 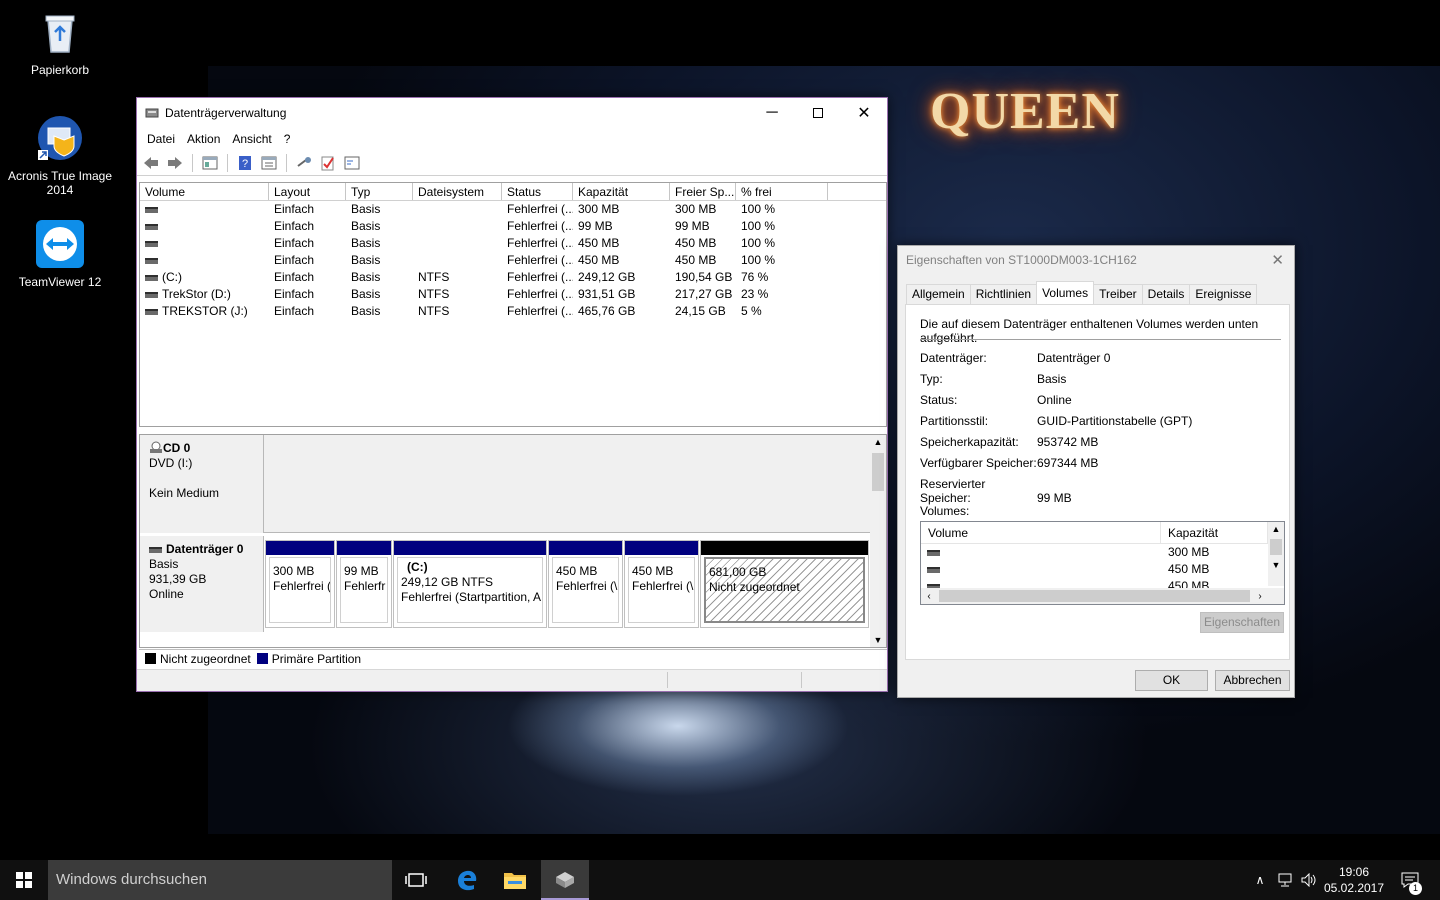 What do you see at coordinates (1065, 292) in the screenshot?
I see `tab-volumes: Volumes` at bounding box center [1065, 292].